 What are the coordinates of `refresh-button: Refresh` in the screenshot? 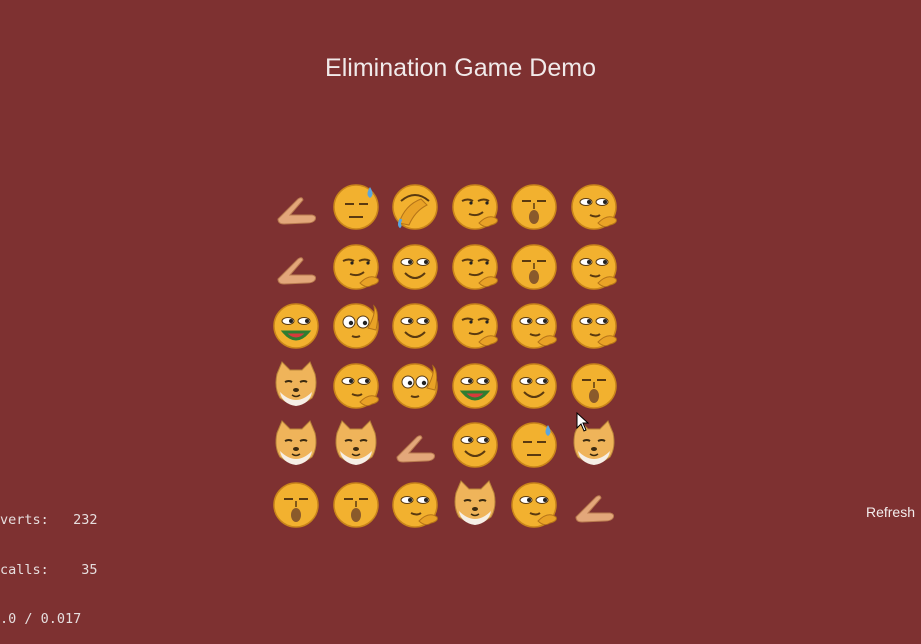 It's located at (890, 512).